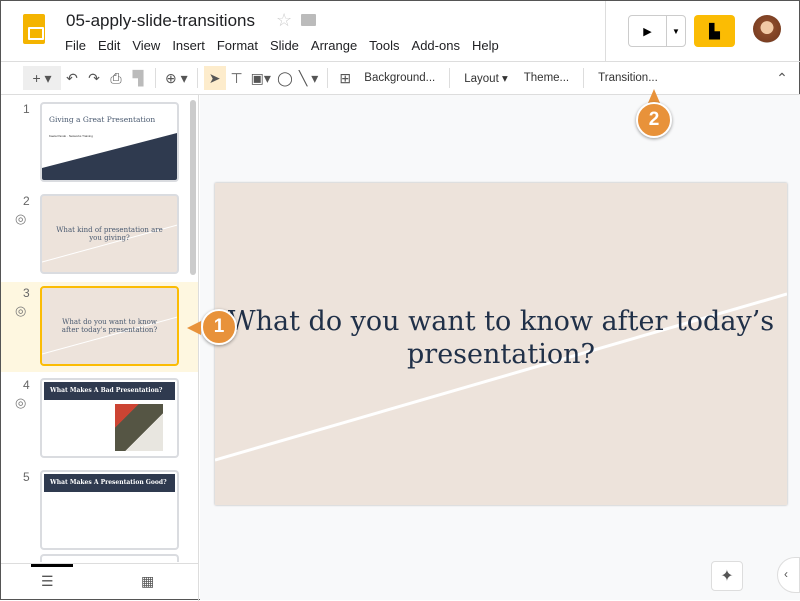  What do you see at coordinates (237, 45) in the screenshot?
I see `menu-format: Format` at bounding box center [237, 45].